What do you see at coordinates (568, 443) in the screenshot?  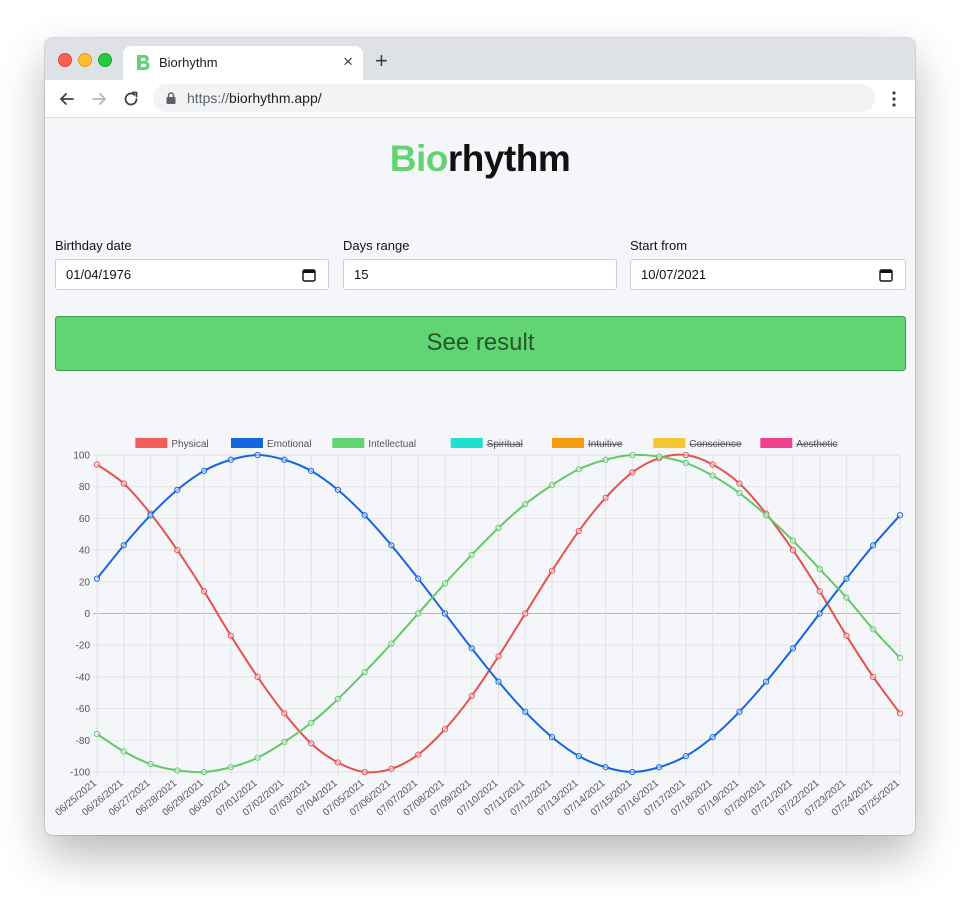 I see `intuitive-legend-swatch` at bounding box center [568, 443].